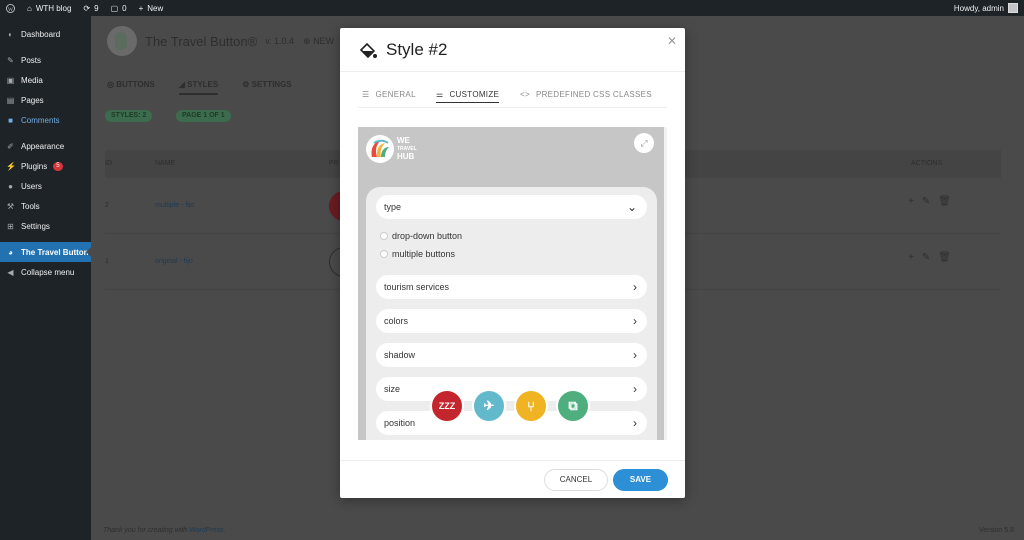 The image size is (1024, 540). Describe the element at coordinates (511, 355) in the screenshot. I see `shadow-row: shadow ›` at that location.